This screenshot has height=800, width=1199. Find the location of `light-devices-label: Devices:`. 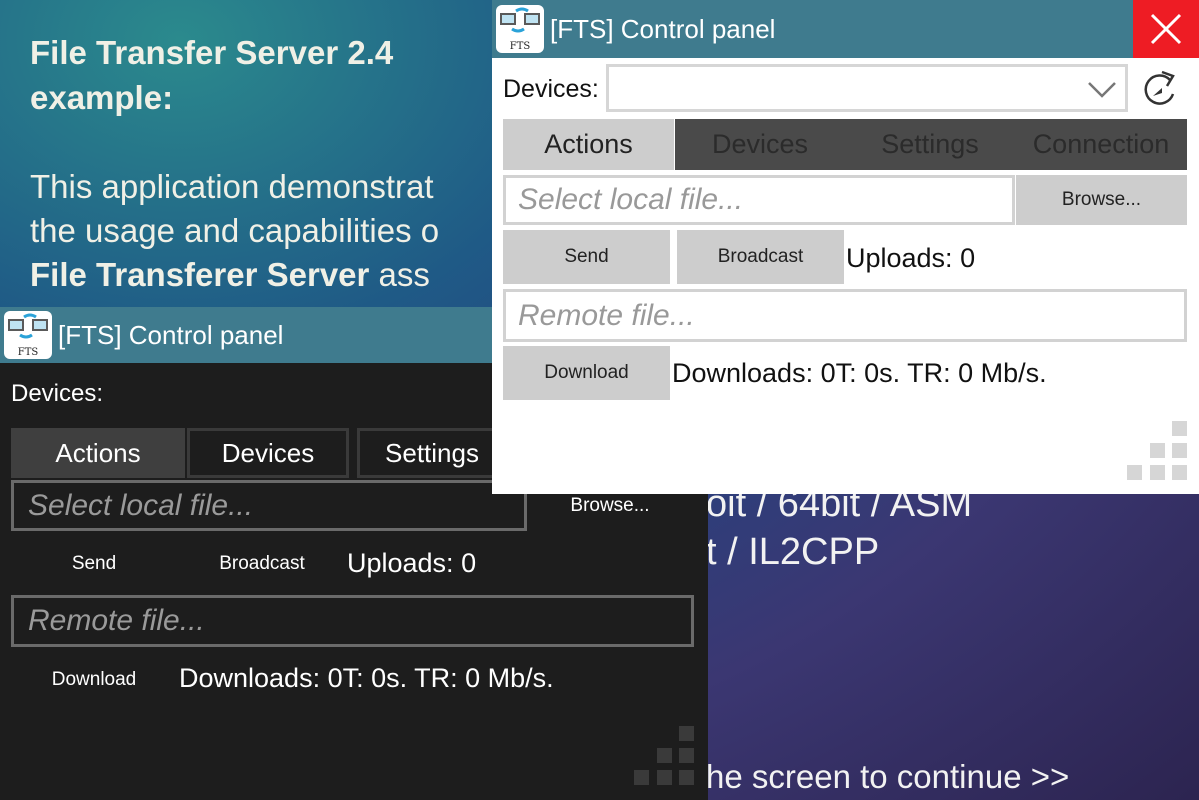

light-devices-label: Devices: is located at coordinates (551, 89).